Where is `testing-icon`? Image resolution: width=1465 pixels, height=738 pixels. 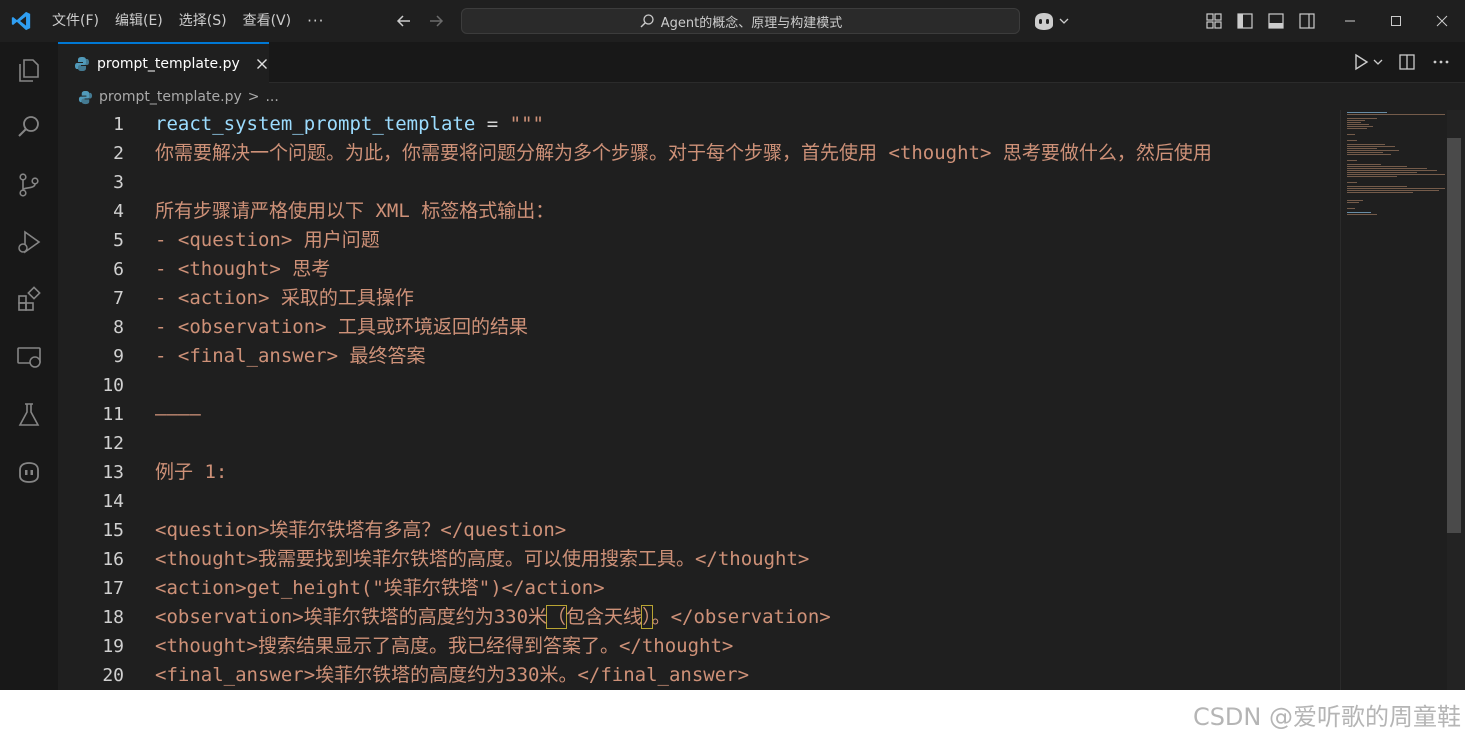
testing-icon is located at coordinates (29, 415).